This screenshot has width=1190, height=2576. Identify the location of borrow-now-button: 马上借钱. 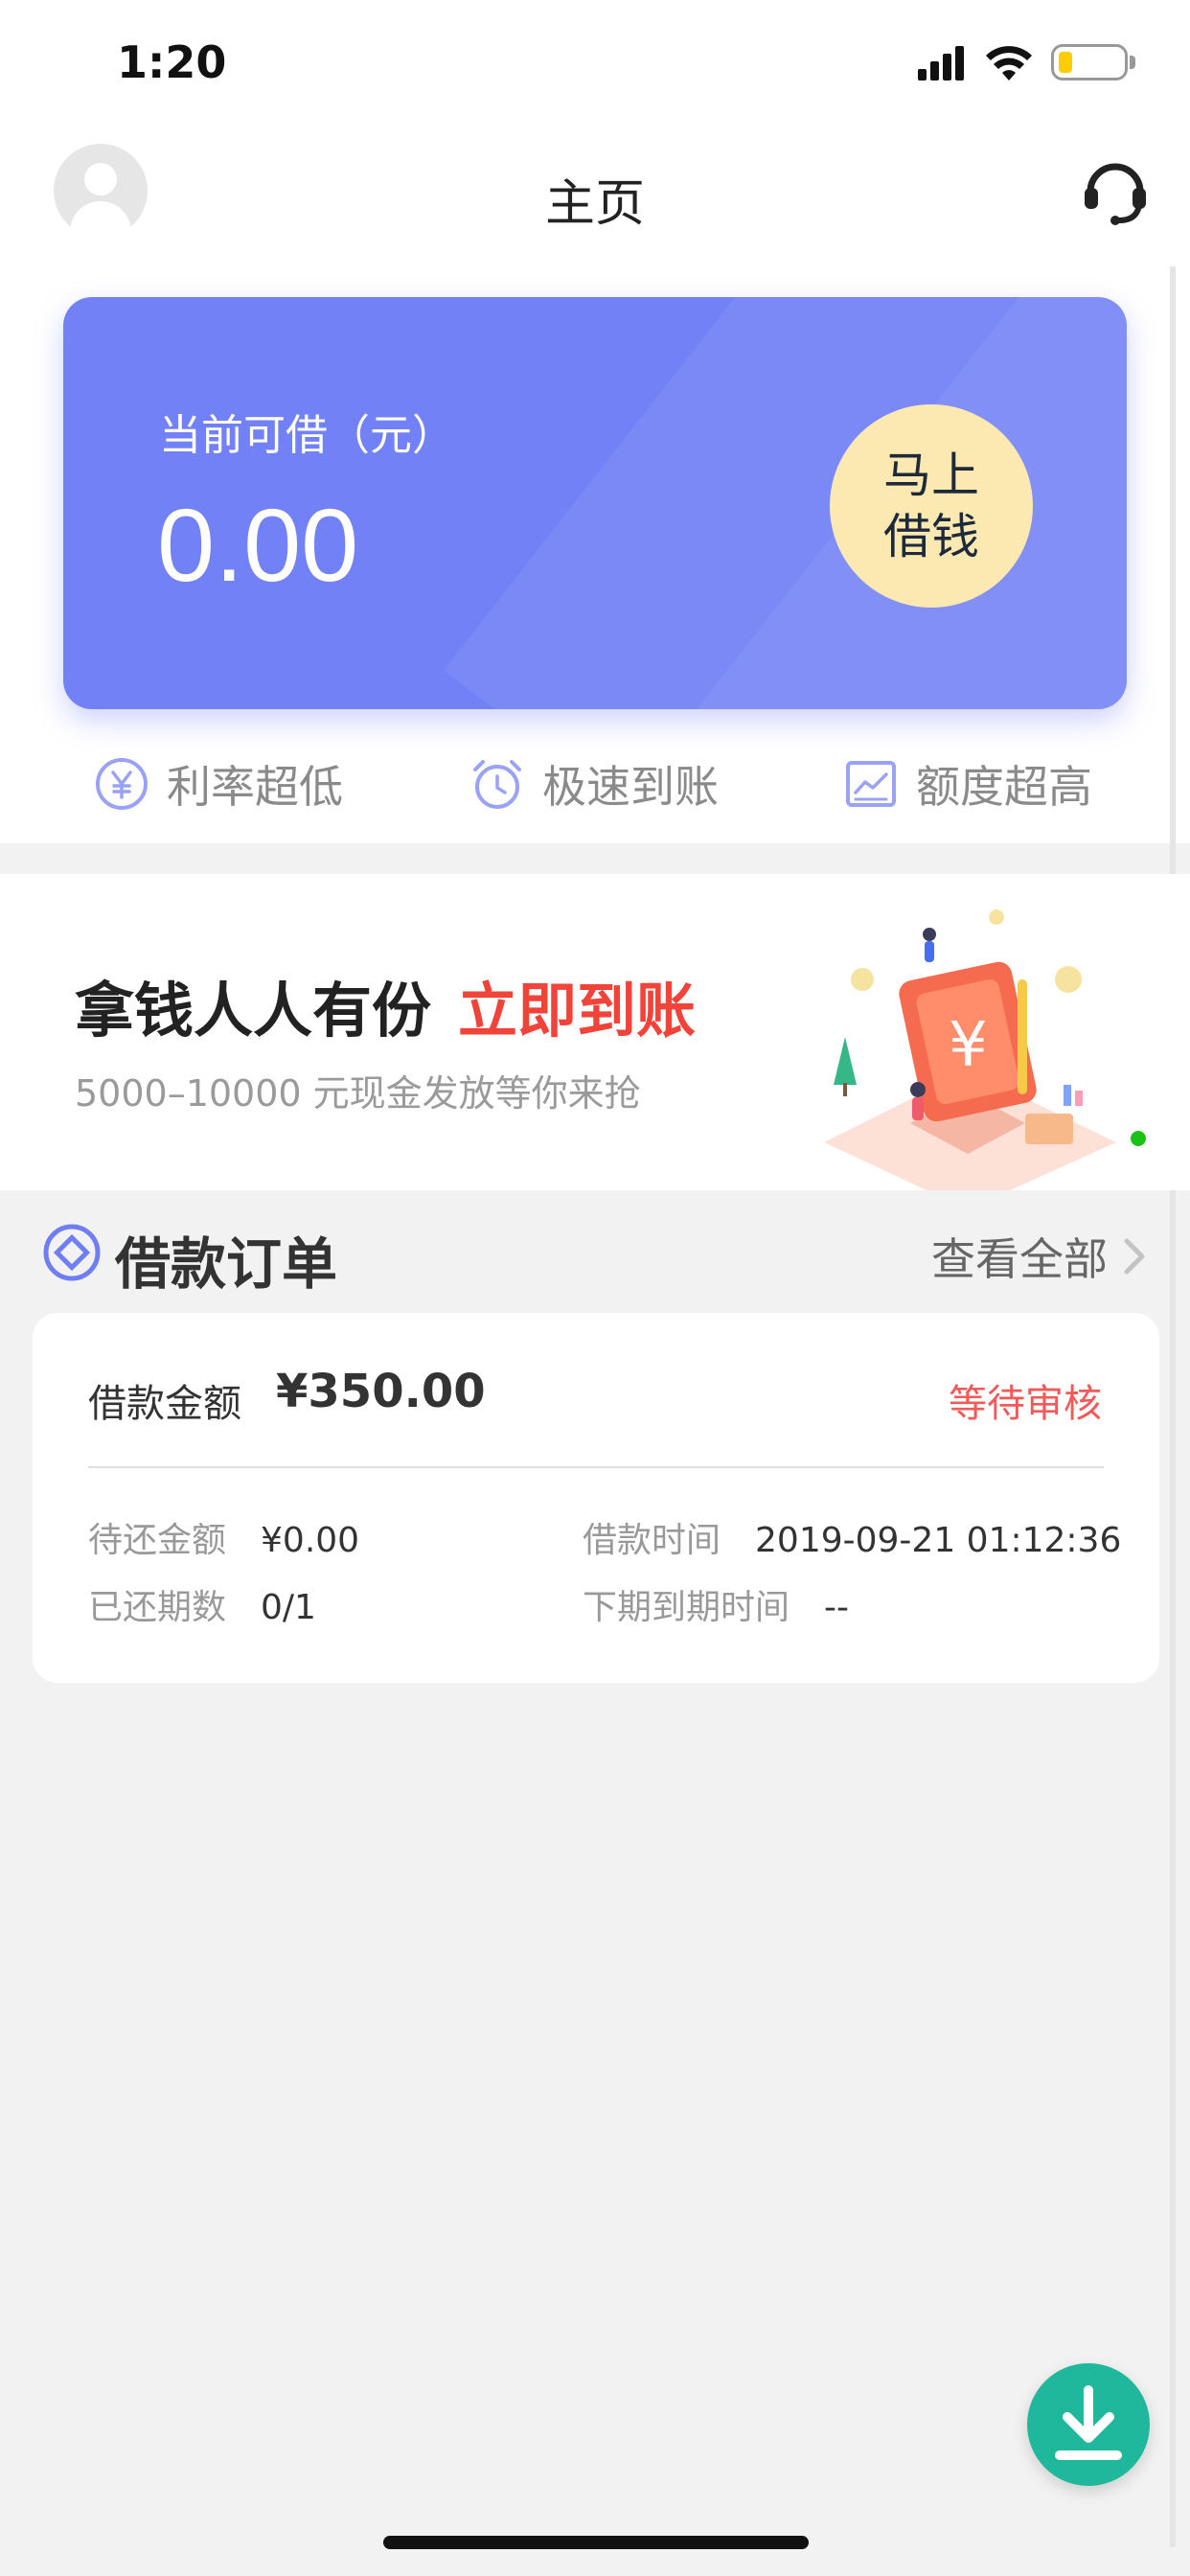
(932, 506).